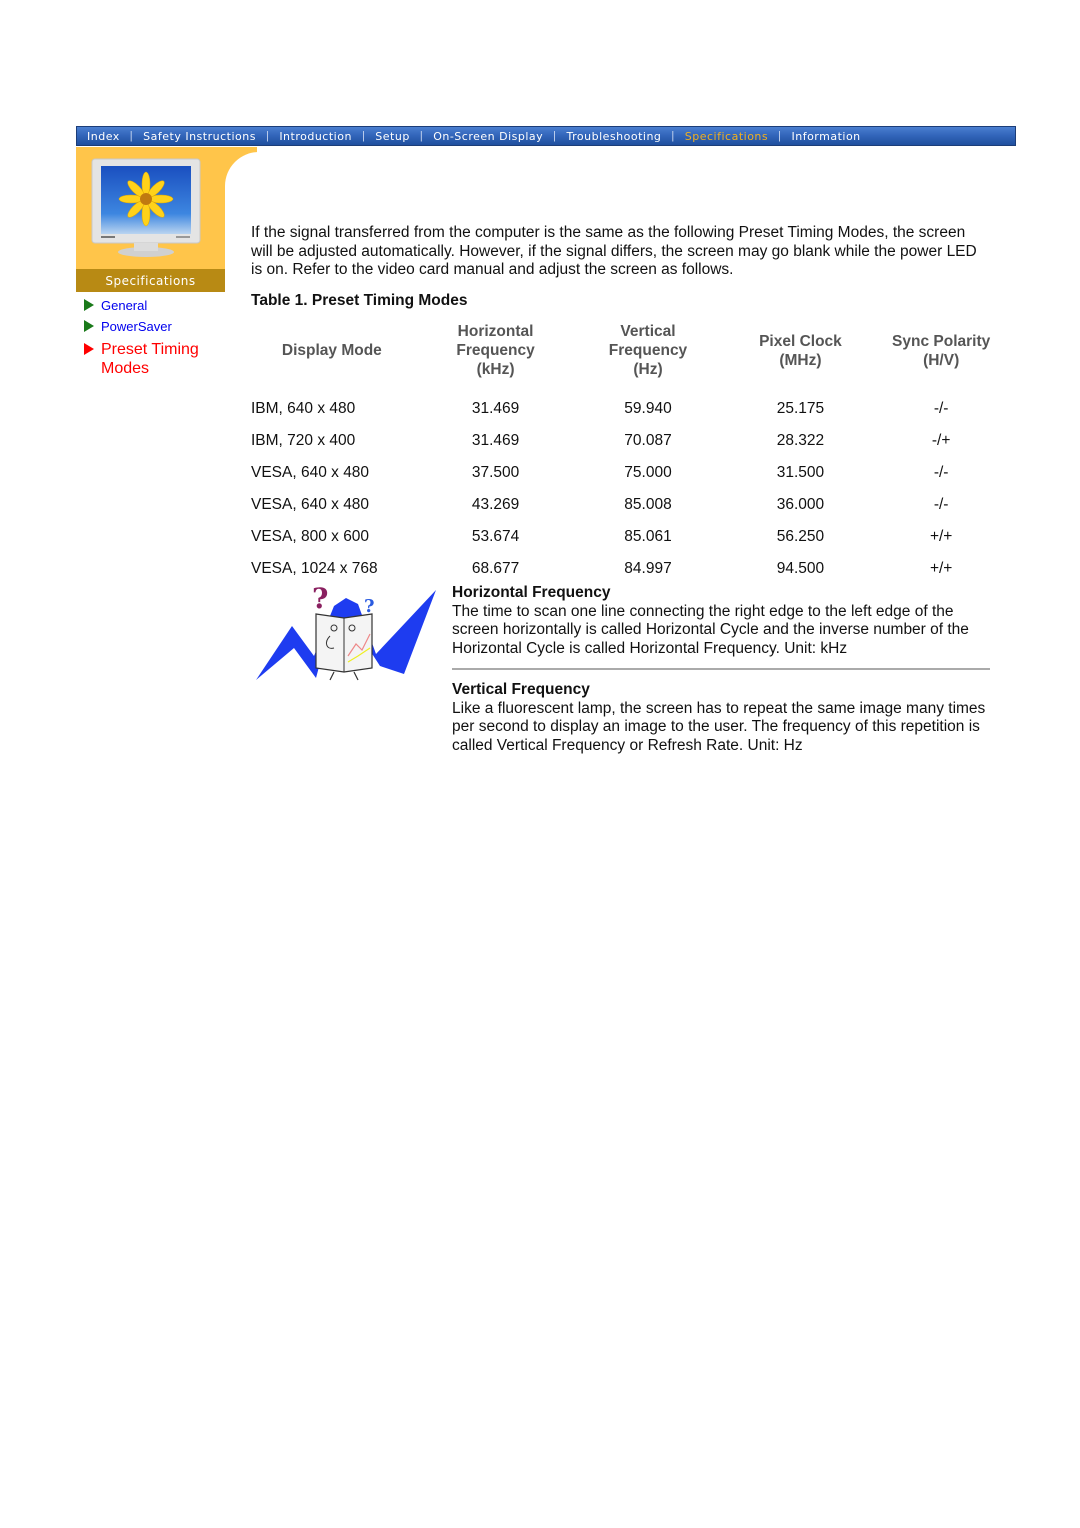 The image size is (1080, 1528). Describe the element at coordinates (303, 440) in the screenshot. I see `cell-display-mode: IBM, 720 x 400` at that location.